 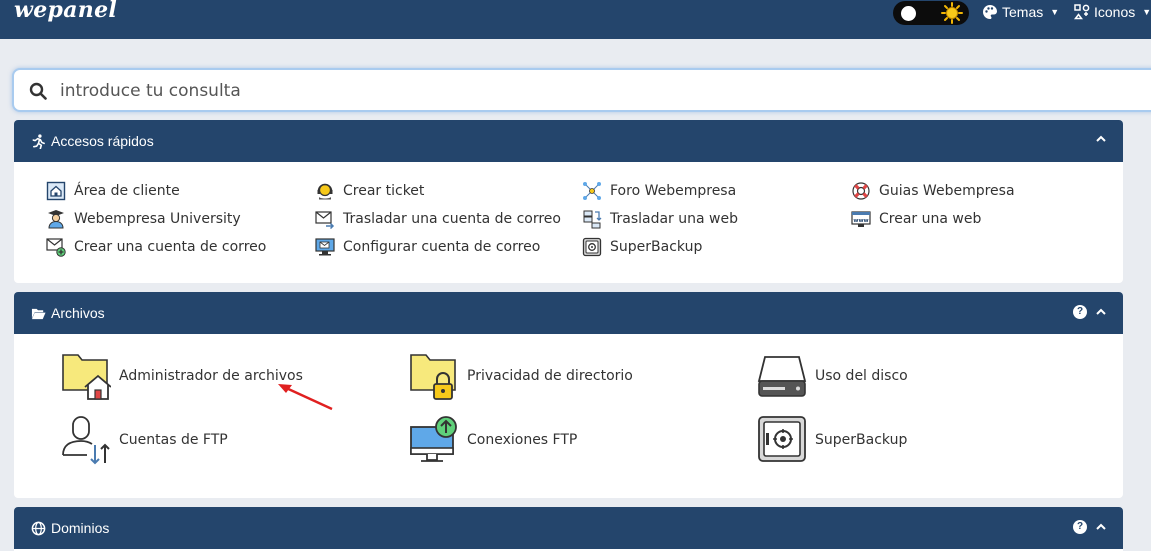 What do you see at coordinates (600, 91) in the screenshot?
I see `search-input` at bounding box center [600, 91].